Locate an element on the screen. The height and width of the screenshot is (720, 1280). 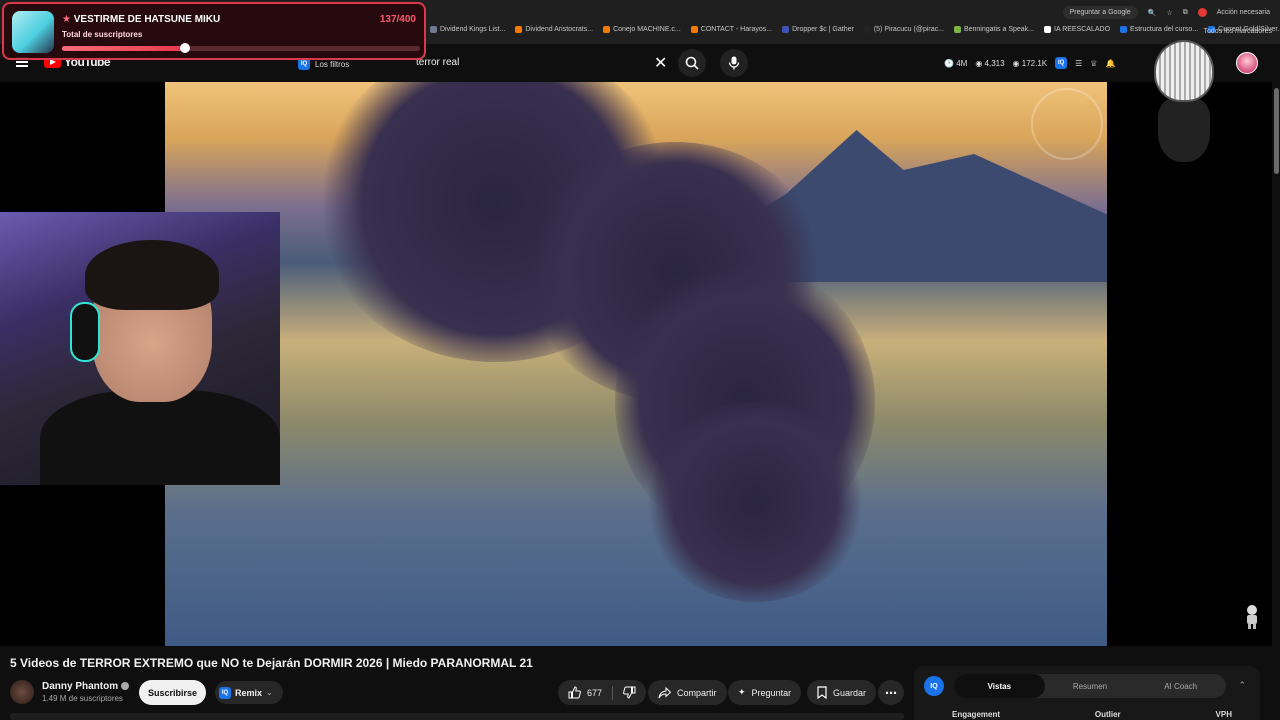
bookmark-icon is located at coordinates (822, 692).